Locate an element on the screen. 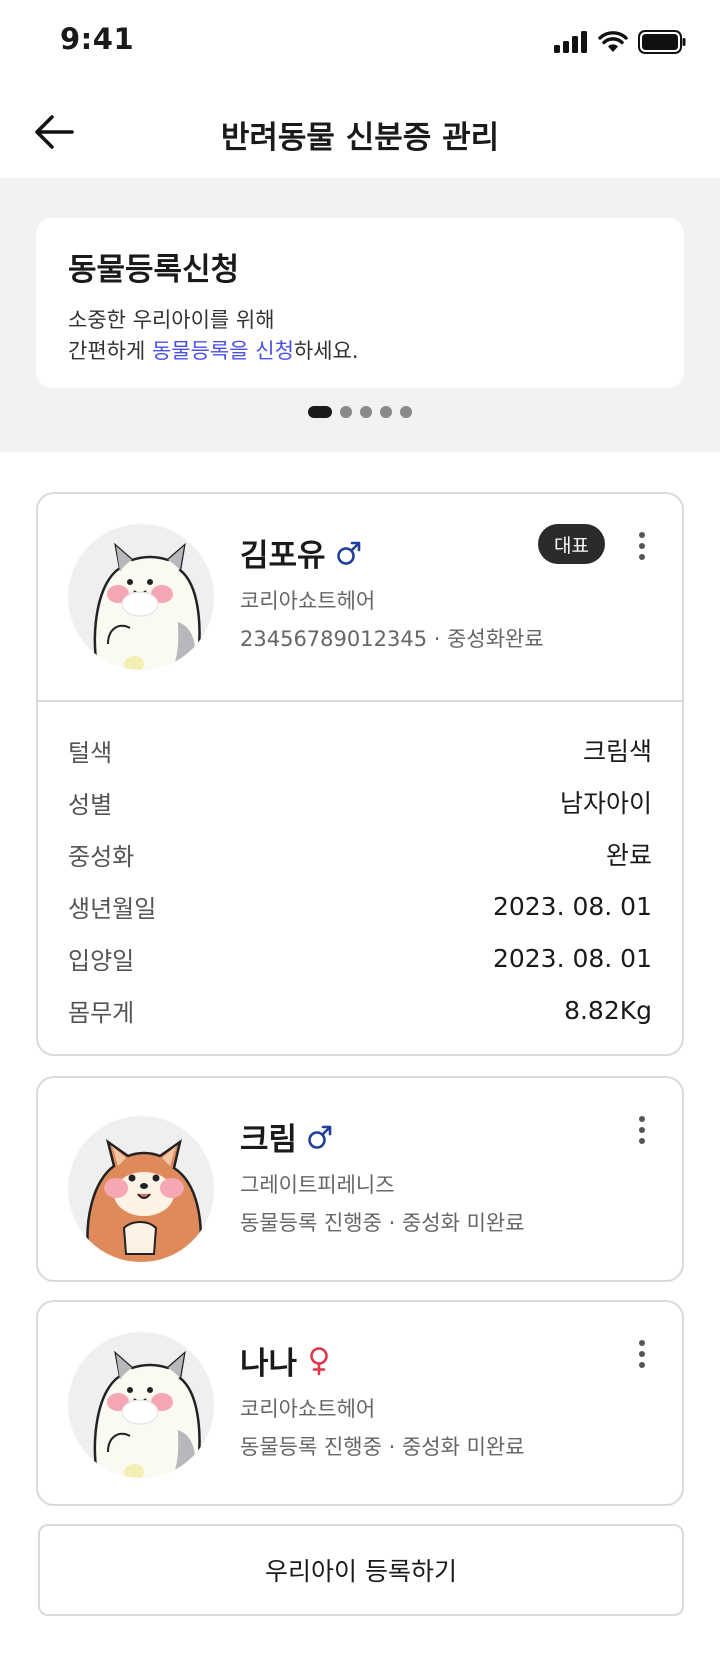 This screenshot has width=720, height=1670. pet-name-row: 나나 is located at coordinates (285, 1360).